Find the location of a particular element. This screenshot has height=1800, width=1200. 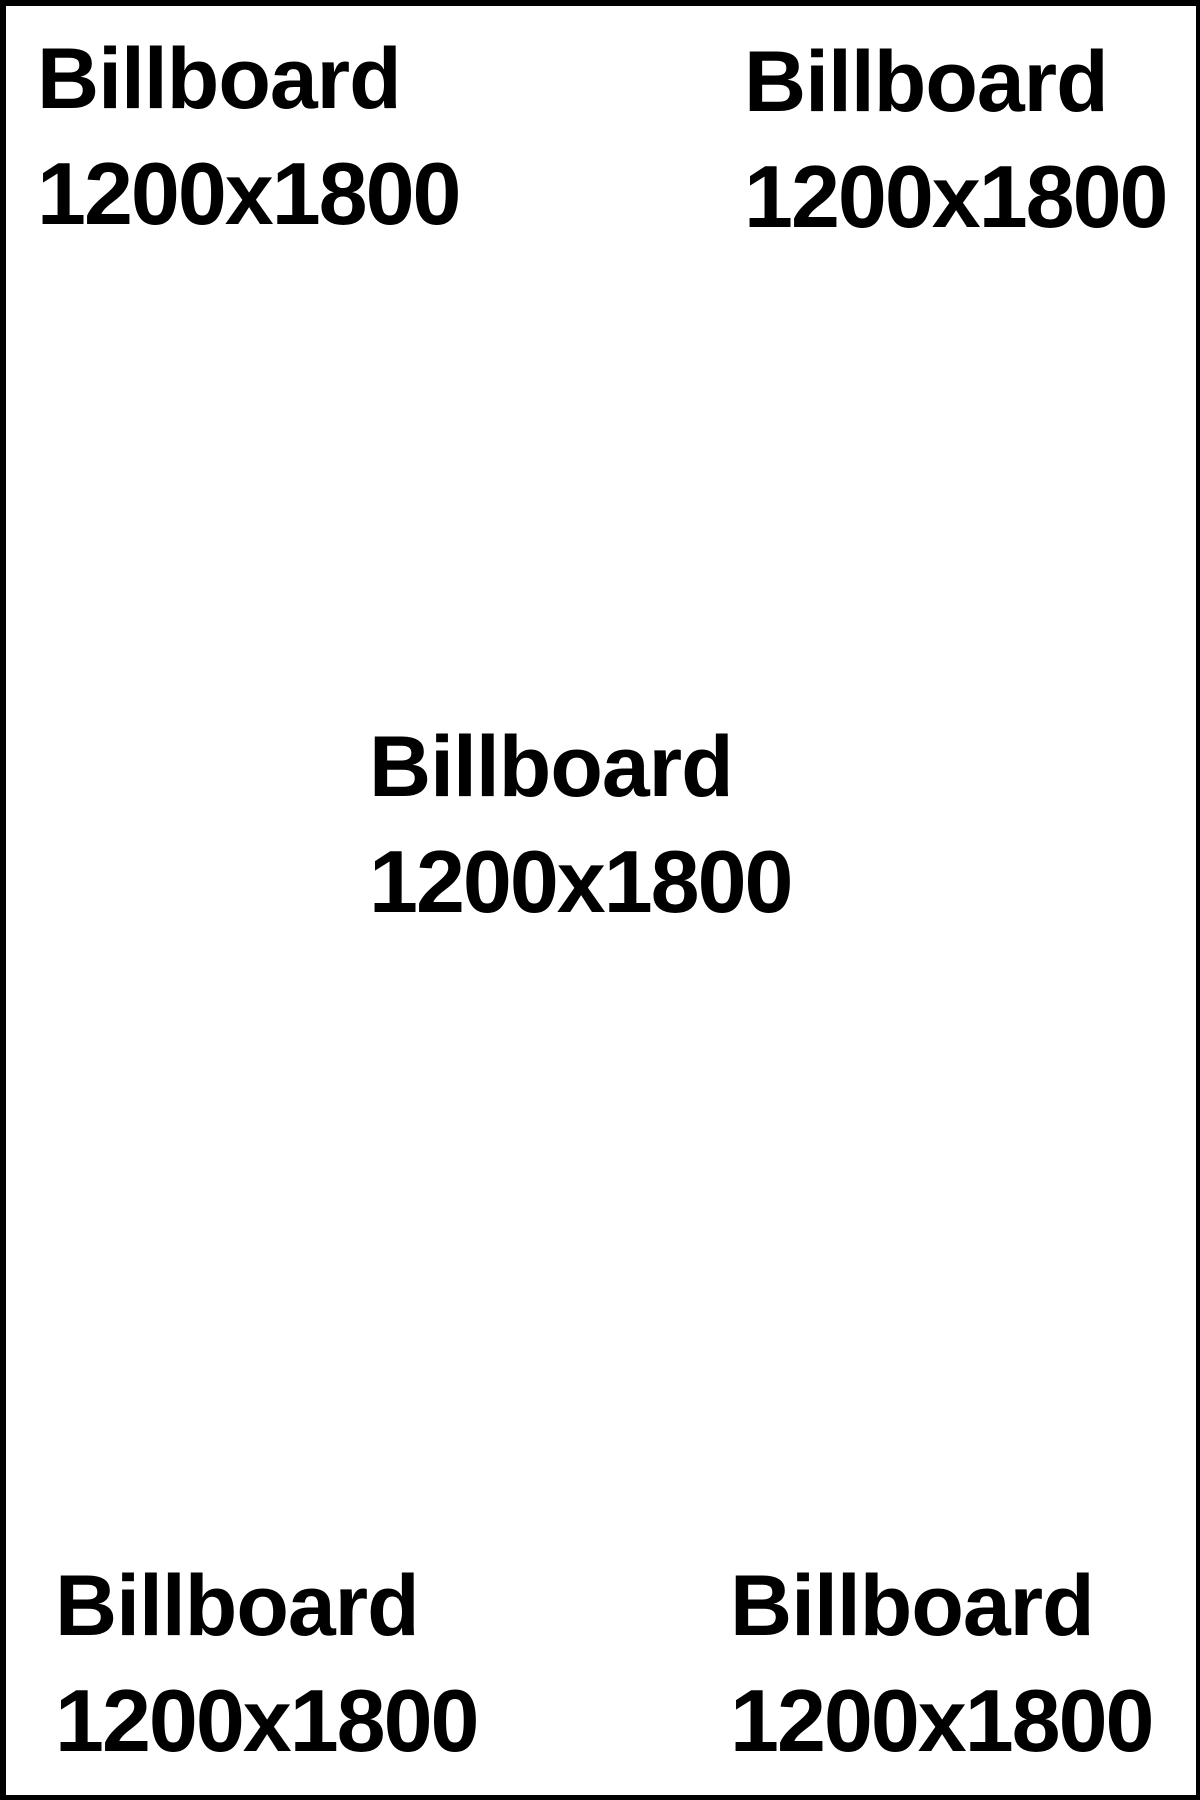

label-bottom-right: Billboard 1200x1800 is located at coordinates (942, 1664).